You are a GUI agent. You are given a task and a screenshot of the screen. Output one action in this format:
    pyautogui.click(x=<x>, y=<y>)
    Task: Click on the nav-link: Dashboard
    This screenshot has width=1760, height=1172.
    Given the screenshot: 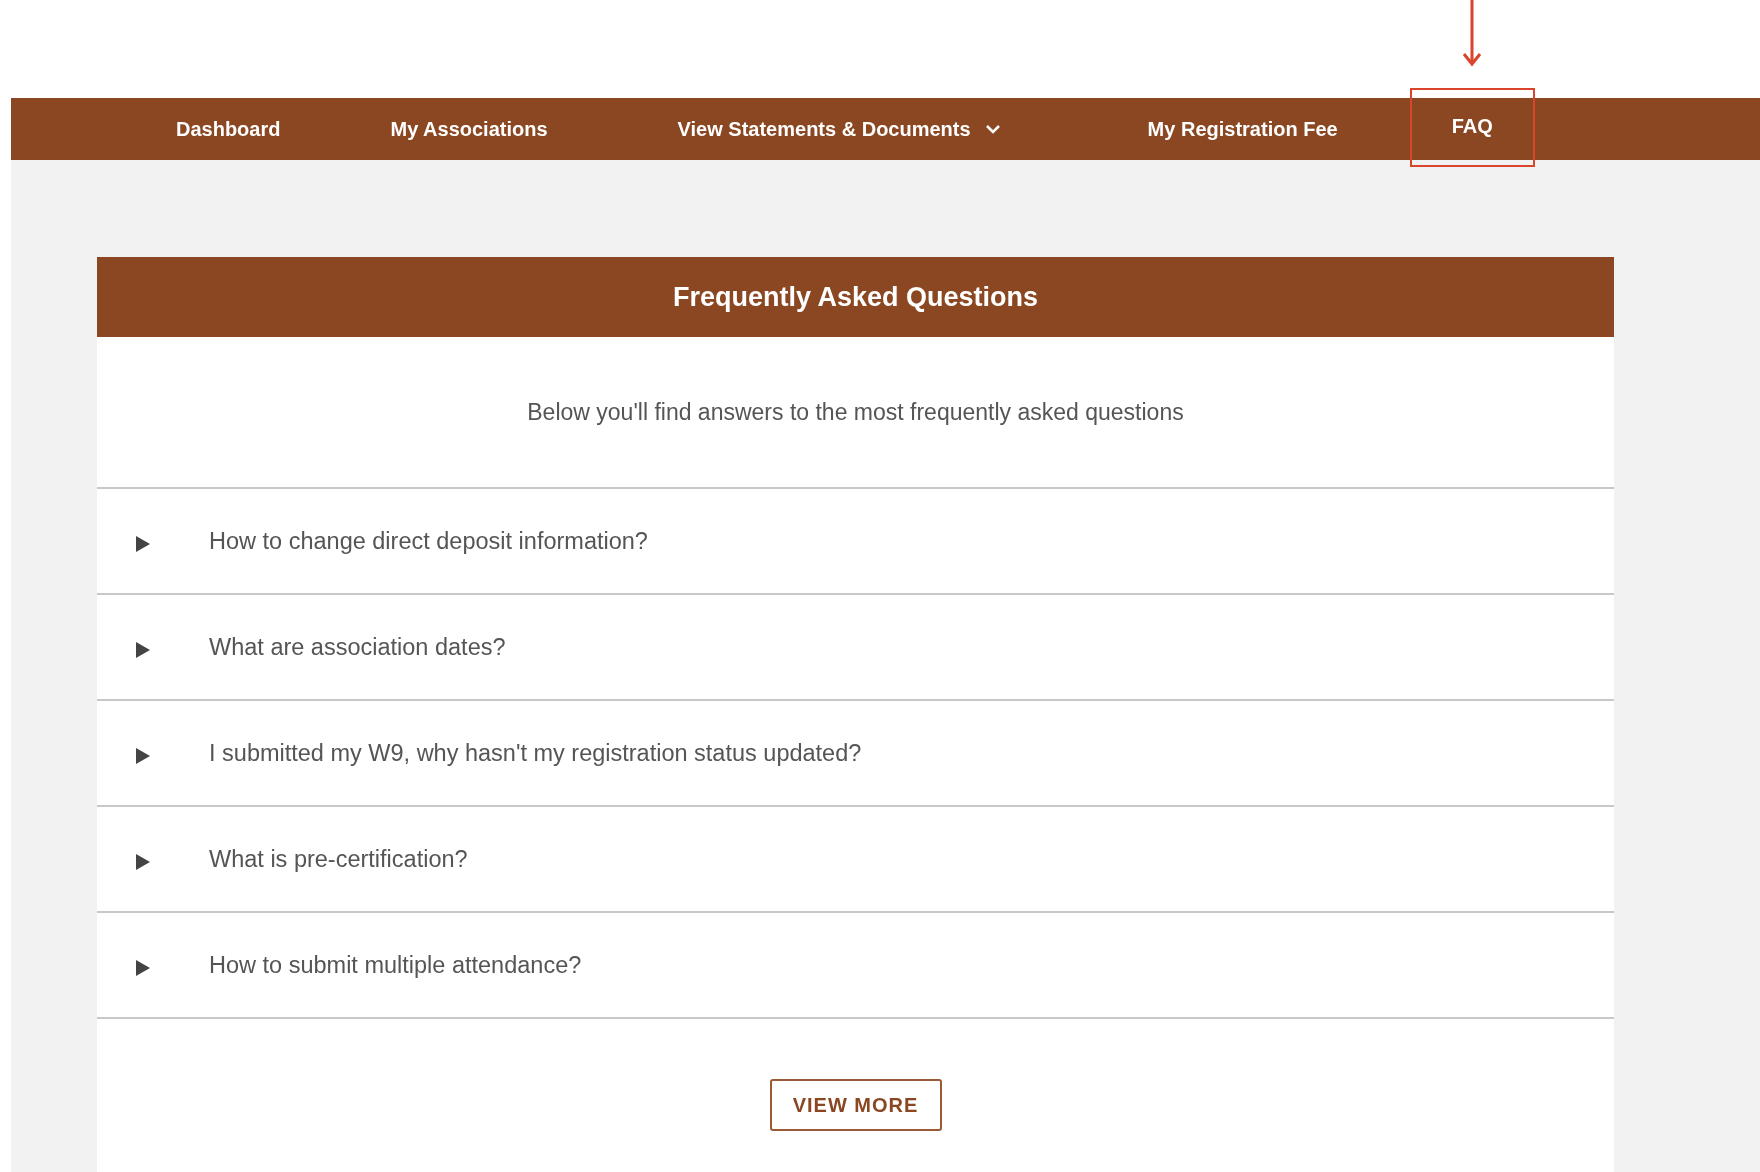 What is the action you would take?
    pyautogui.click(x=228, y=129)
    